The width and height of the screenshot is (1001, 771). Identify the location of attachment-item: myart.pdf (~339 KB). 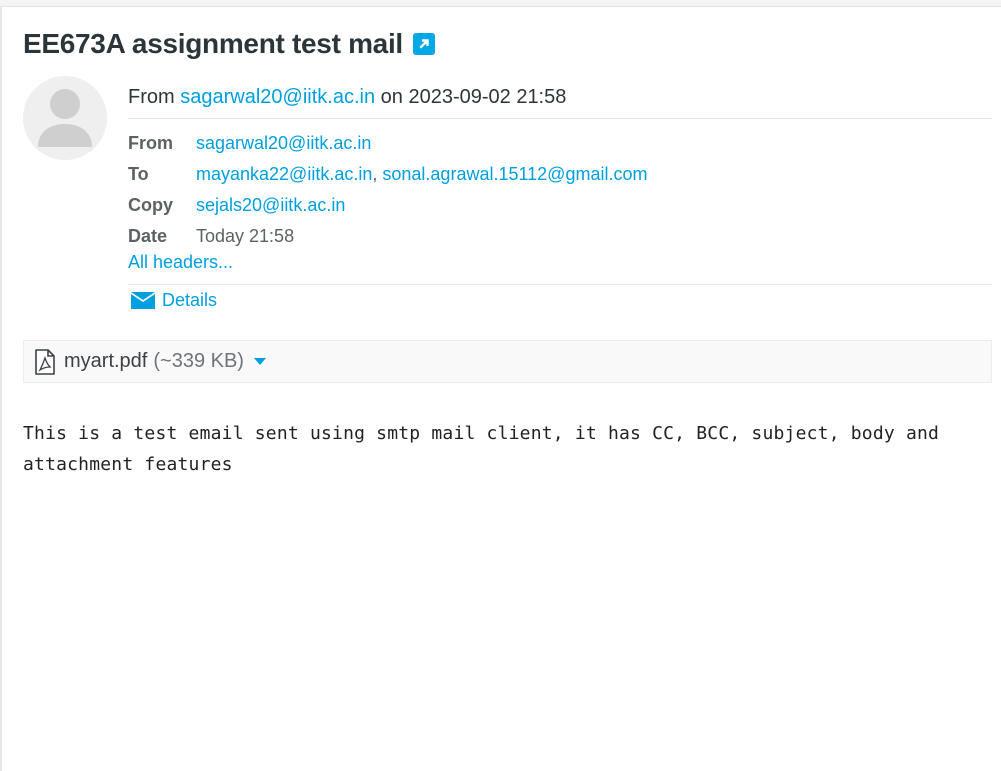
(507, 361).